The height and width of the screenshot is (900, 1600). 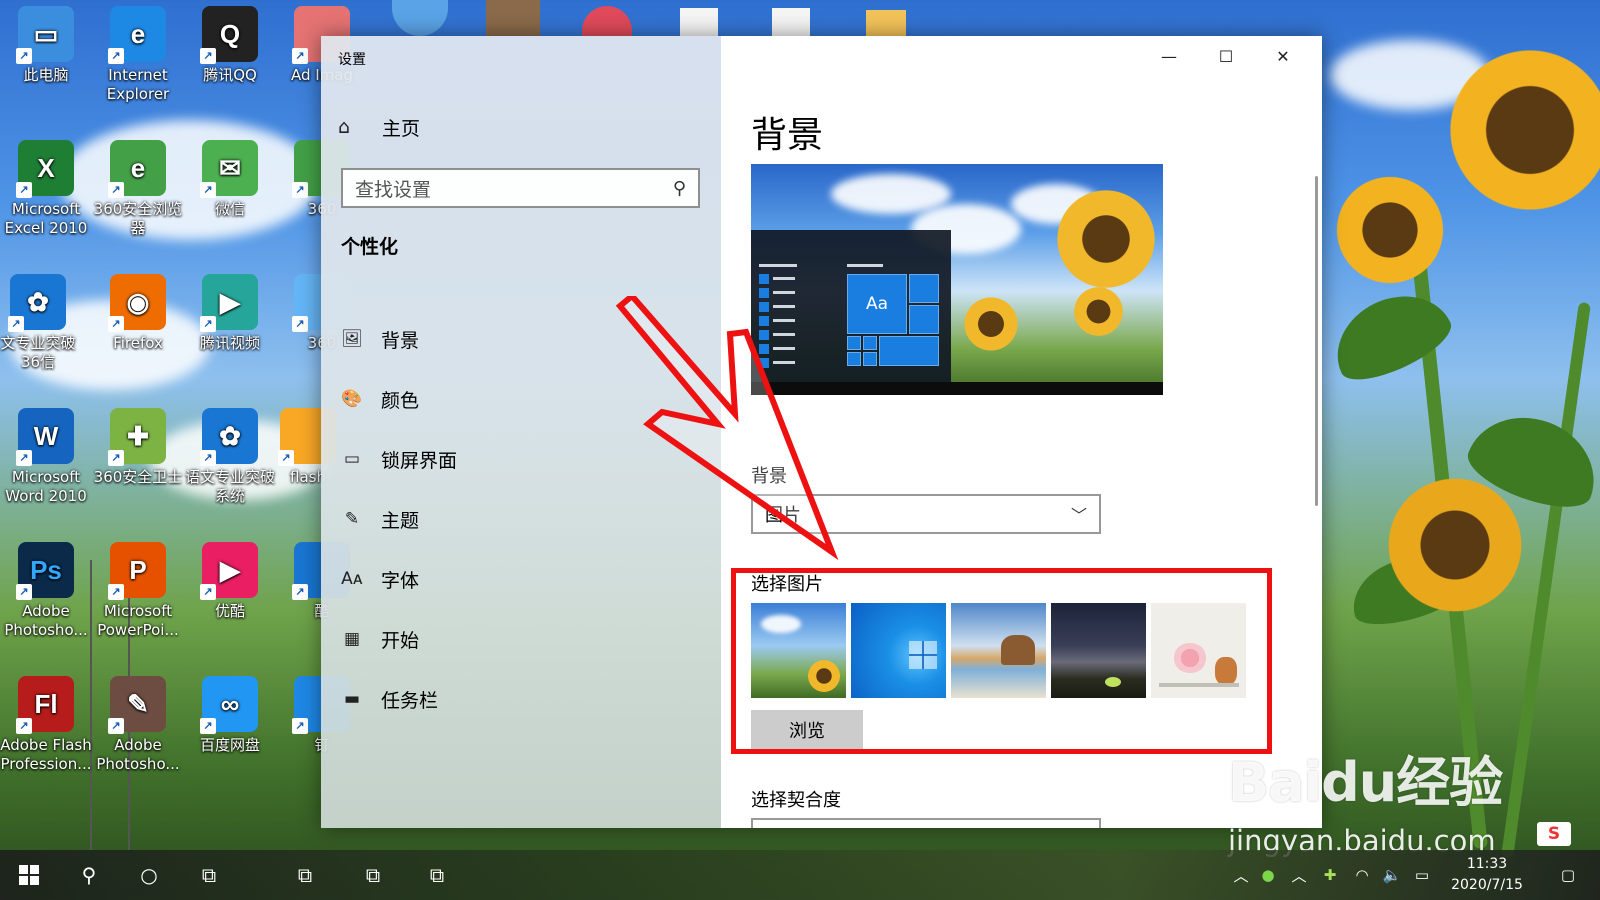 I want to click on taskbar-search-button: ⚲, so click(x=89, y=875).